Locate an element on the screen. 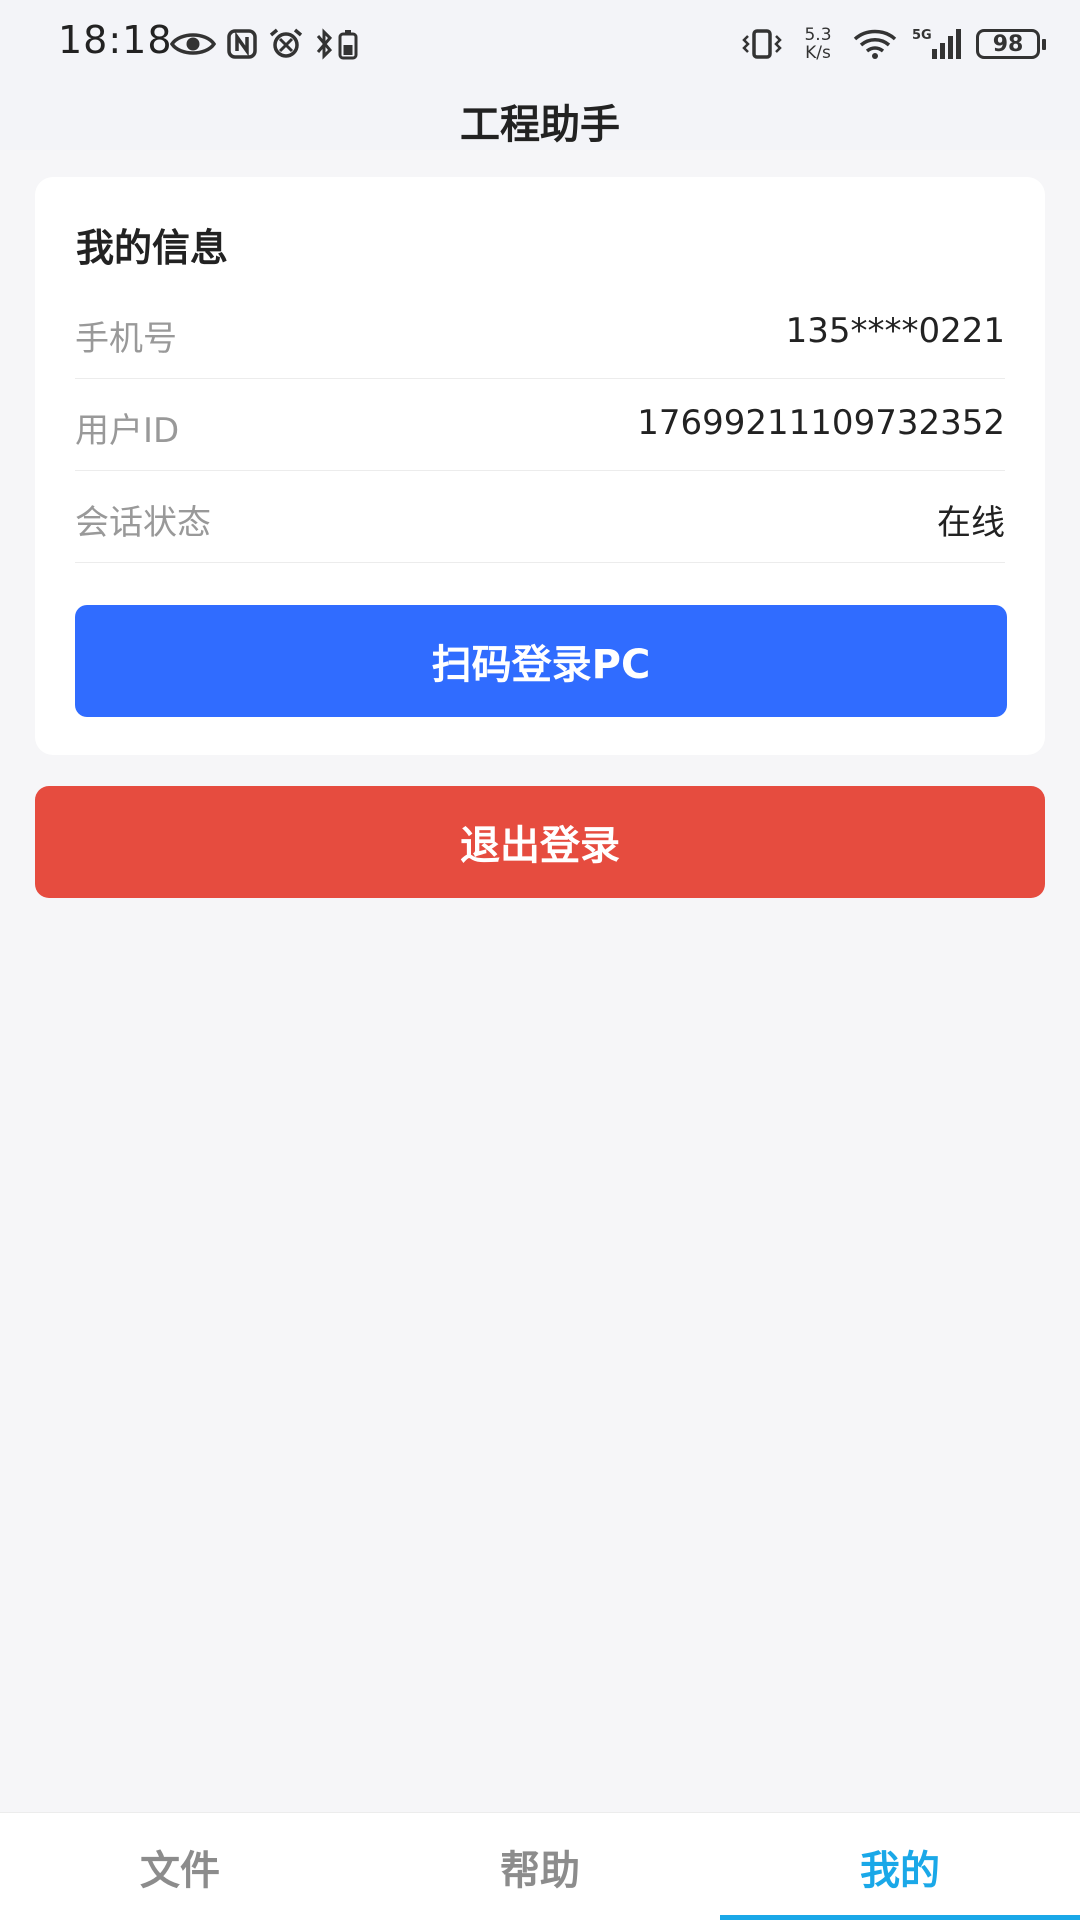 Image resolution: width=1080 pixels, height=1920 pixels. scan-login-pc-button: 扫码登录PC is located at coordinates (541, 661).